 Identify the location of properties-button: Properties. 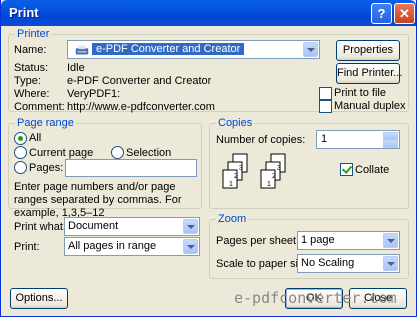
(368, 50).